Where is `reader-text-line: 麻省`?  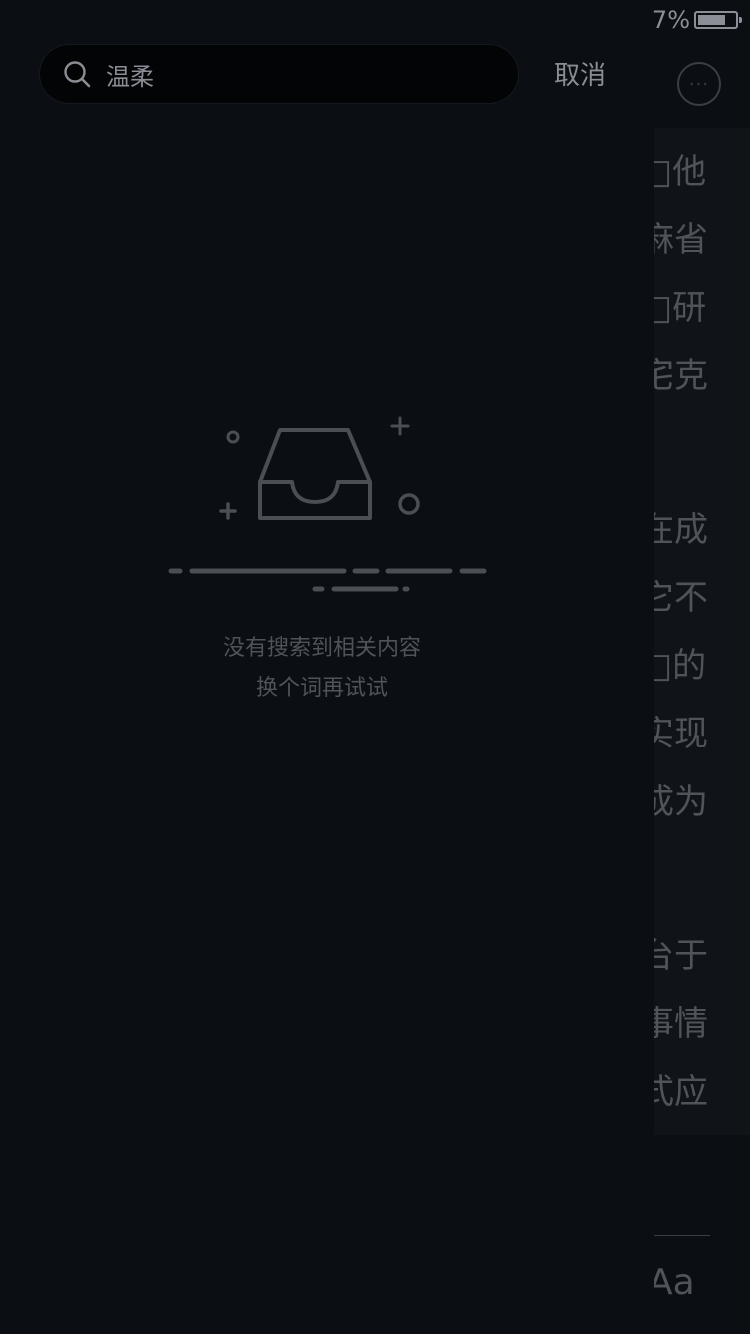
reader-text-line: 麻省 is located at coordinates (674, 240).